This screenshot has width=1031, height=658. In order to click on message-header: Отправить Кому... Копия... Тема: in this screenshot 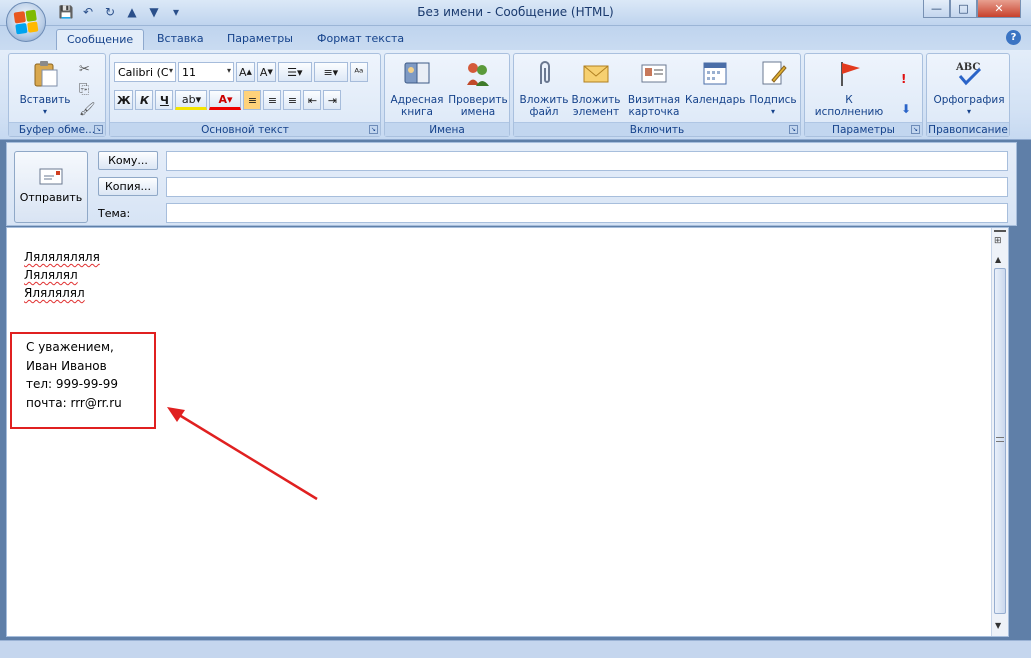, I will do `click(511, 184)`.